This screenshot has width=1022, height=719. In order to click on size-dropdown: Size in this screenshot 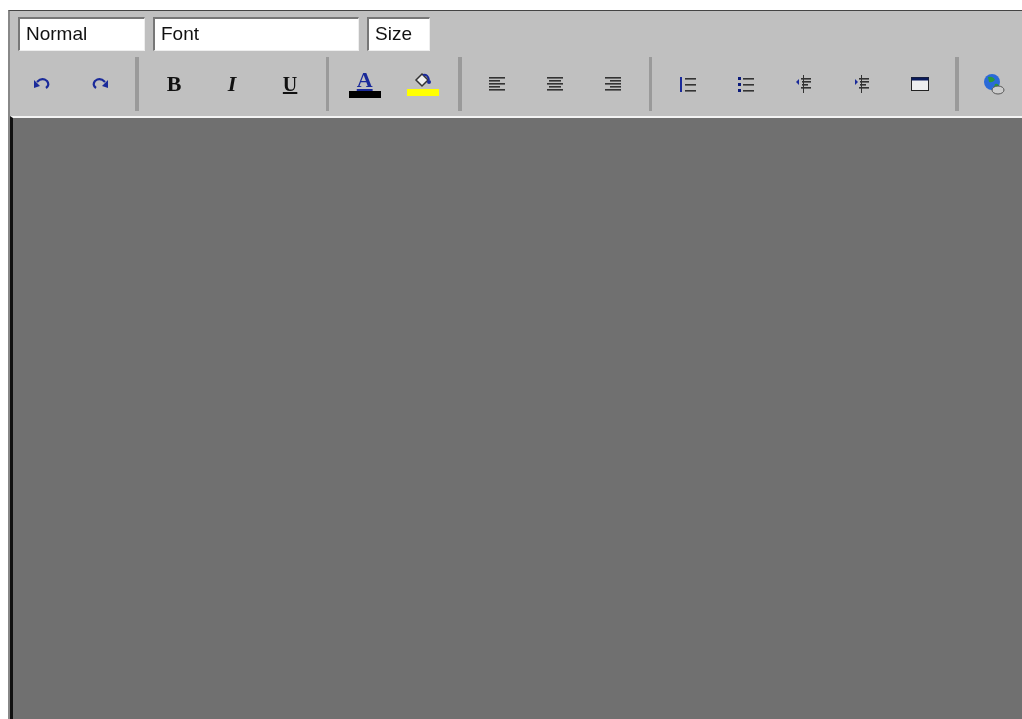, I will do `click(398, 34)`.